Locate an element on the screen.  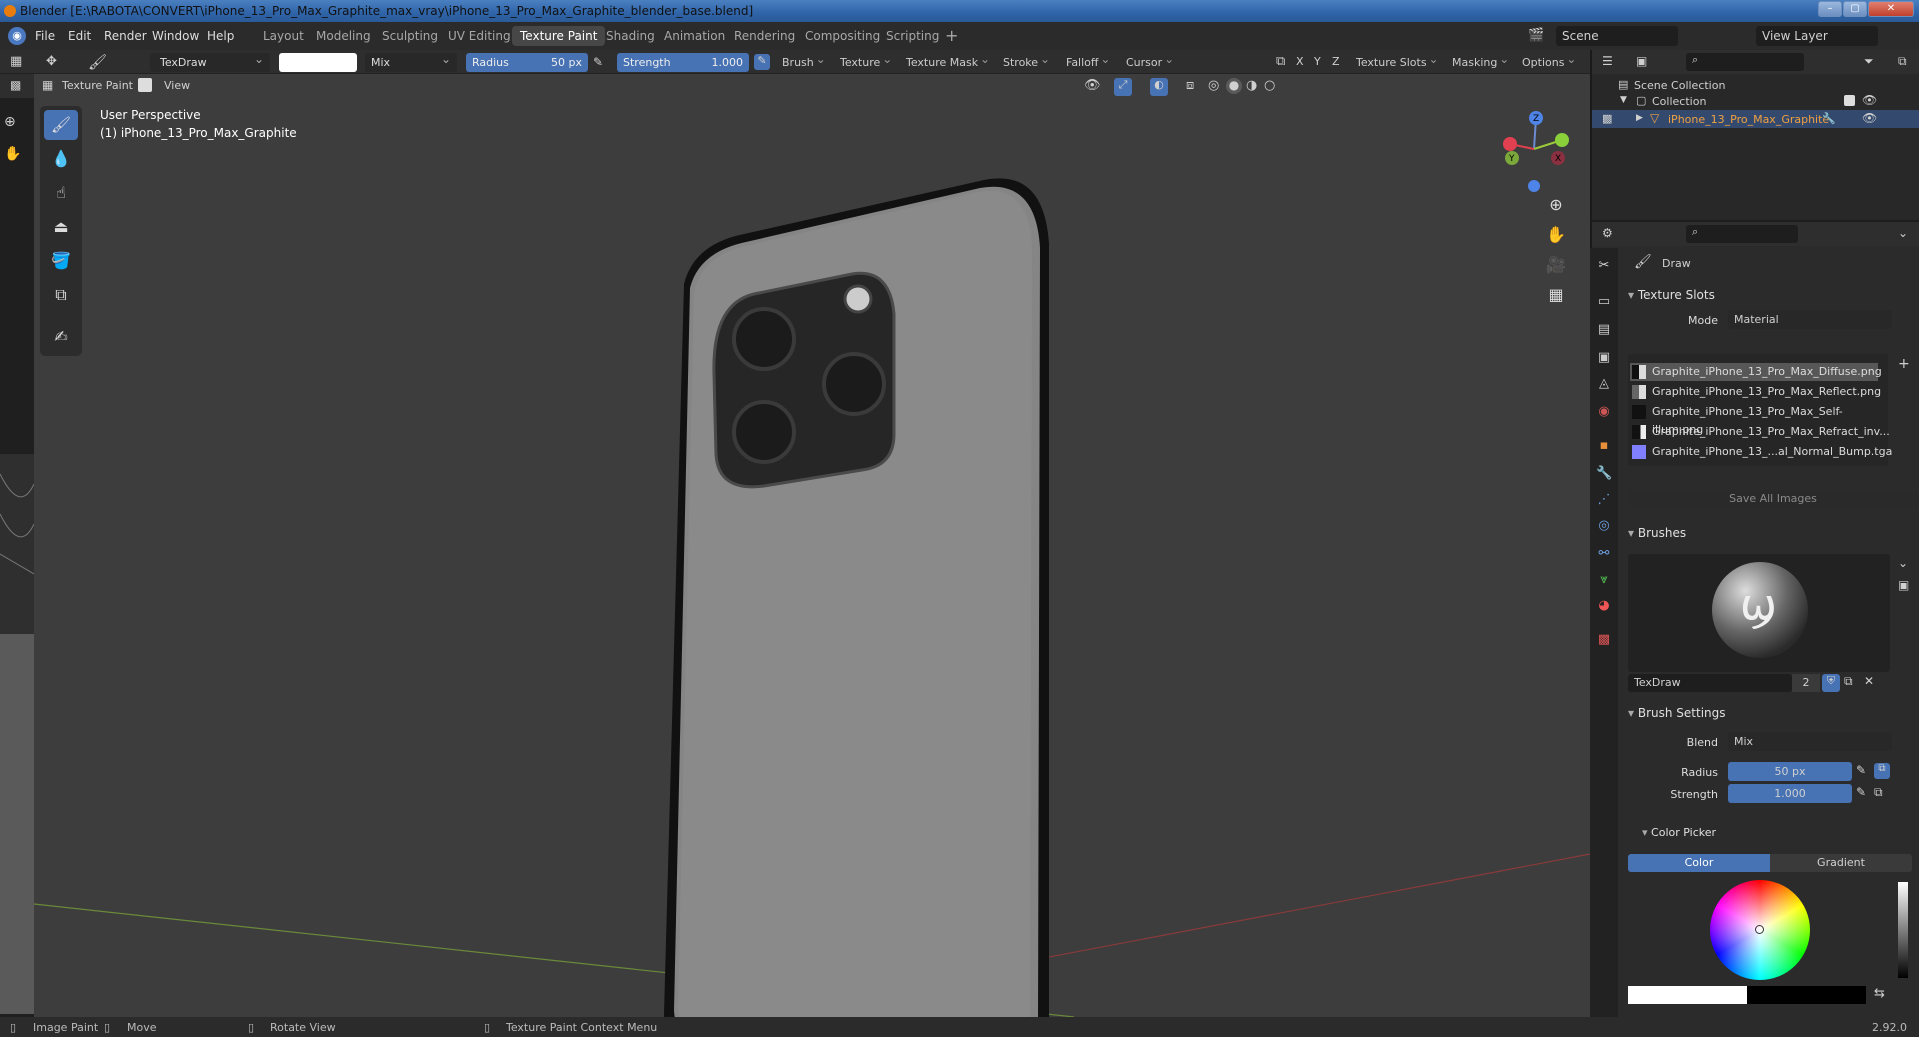
fill-tool-icon: 🪣 is located at coordinates (61, 261).